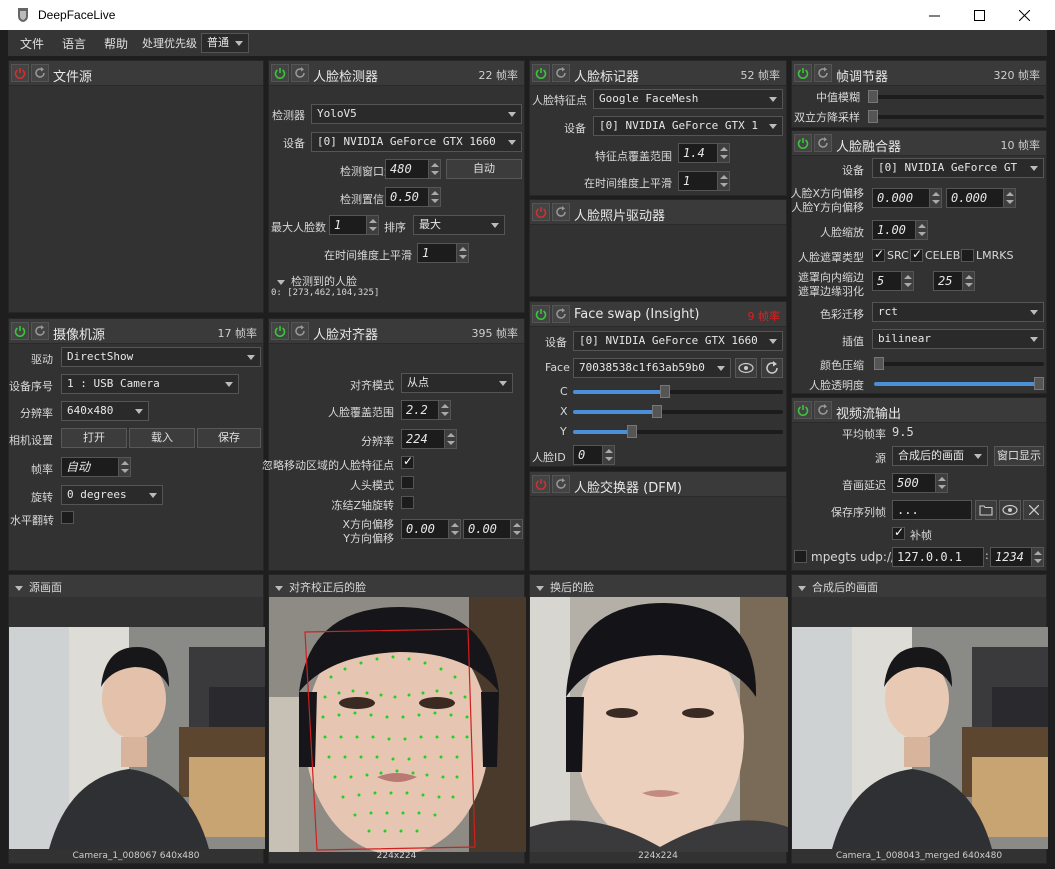  Describe the element at coordinates (800, 556) in the screenshot. I see `mpegts-checkbox` at that location.